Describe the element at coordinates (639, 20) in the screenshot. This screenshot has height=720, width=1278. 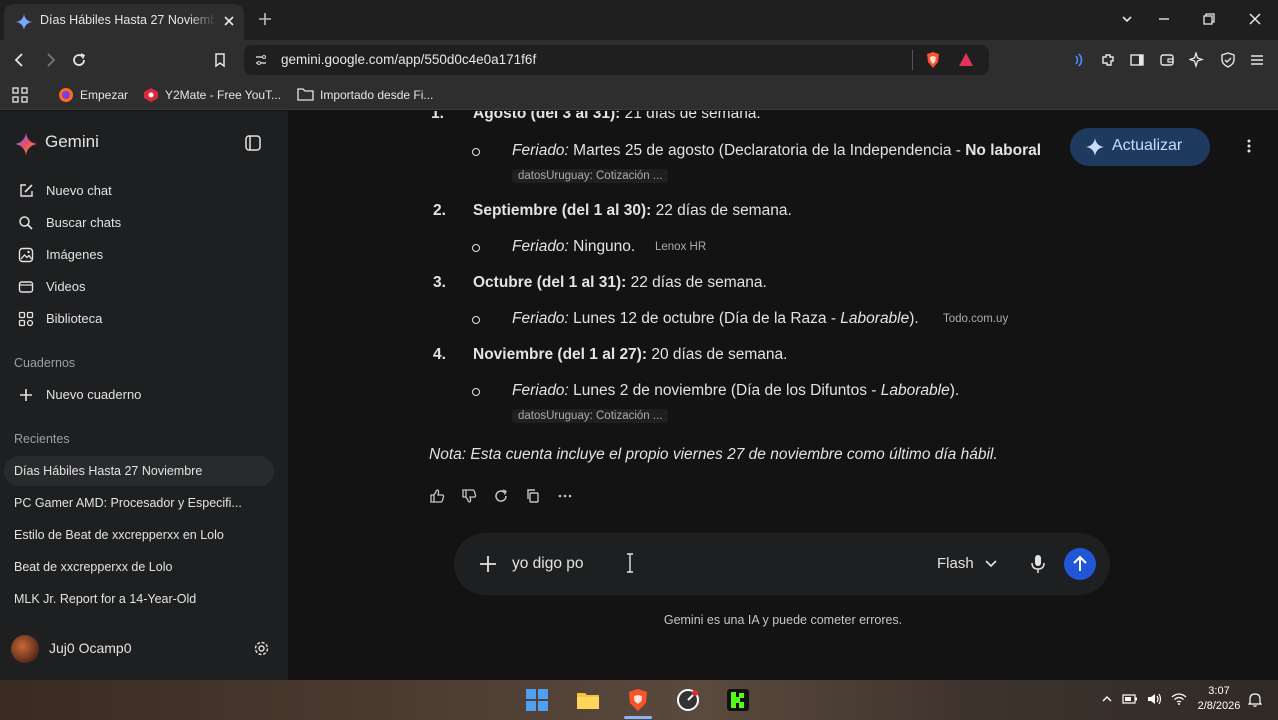
I see `tab-bar: Días Hábiles Hasta 27 Noviembre` at that location.